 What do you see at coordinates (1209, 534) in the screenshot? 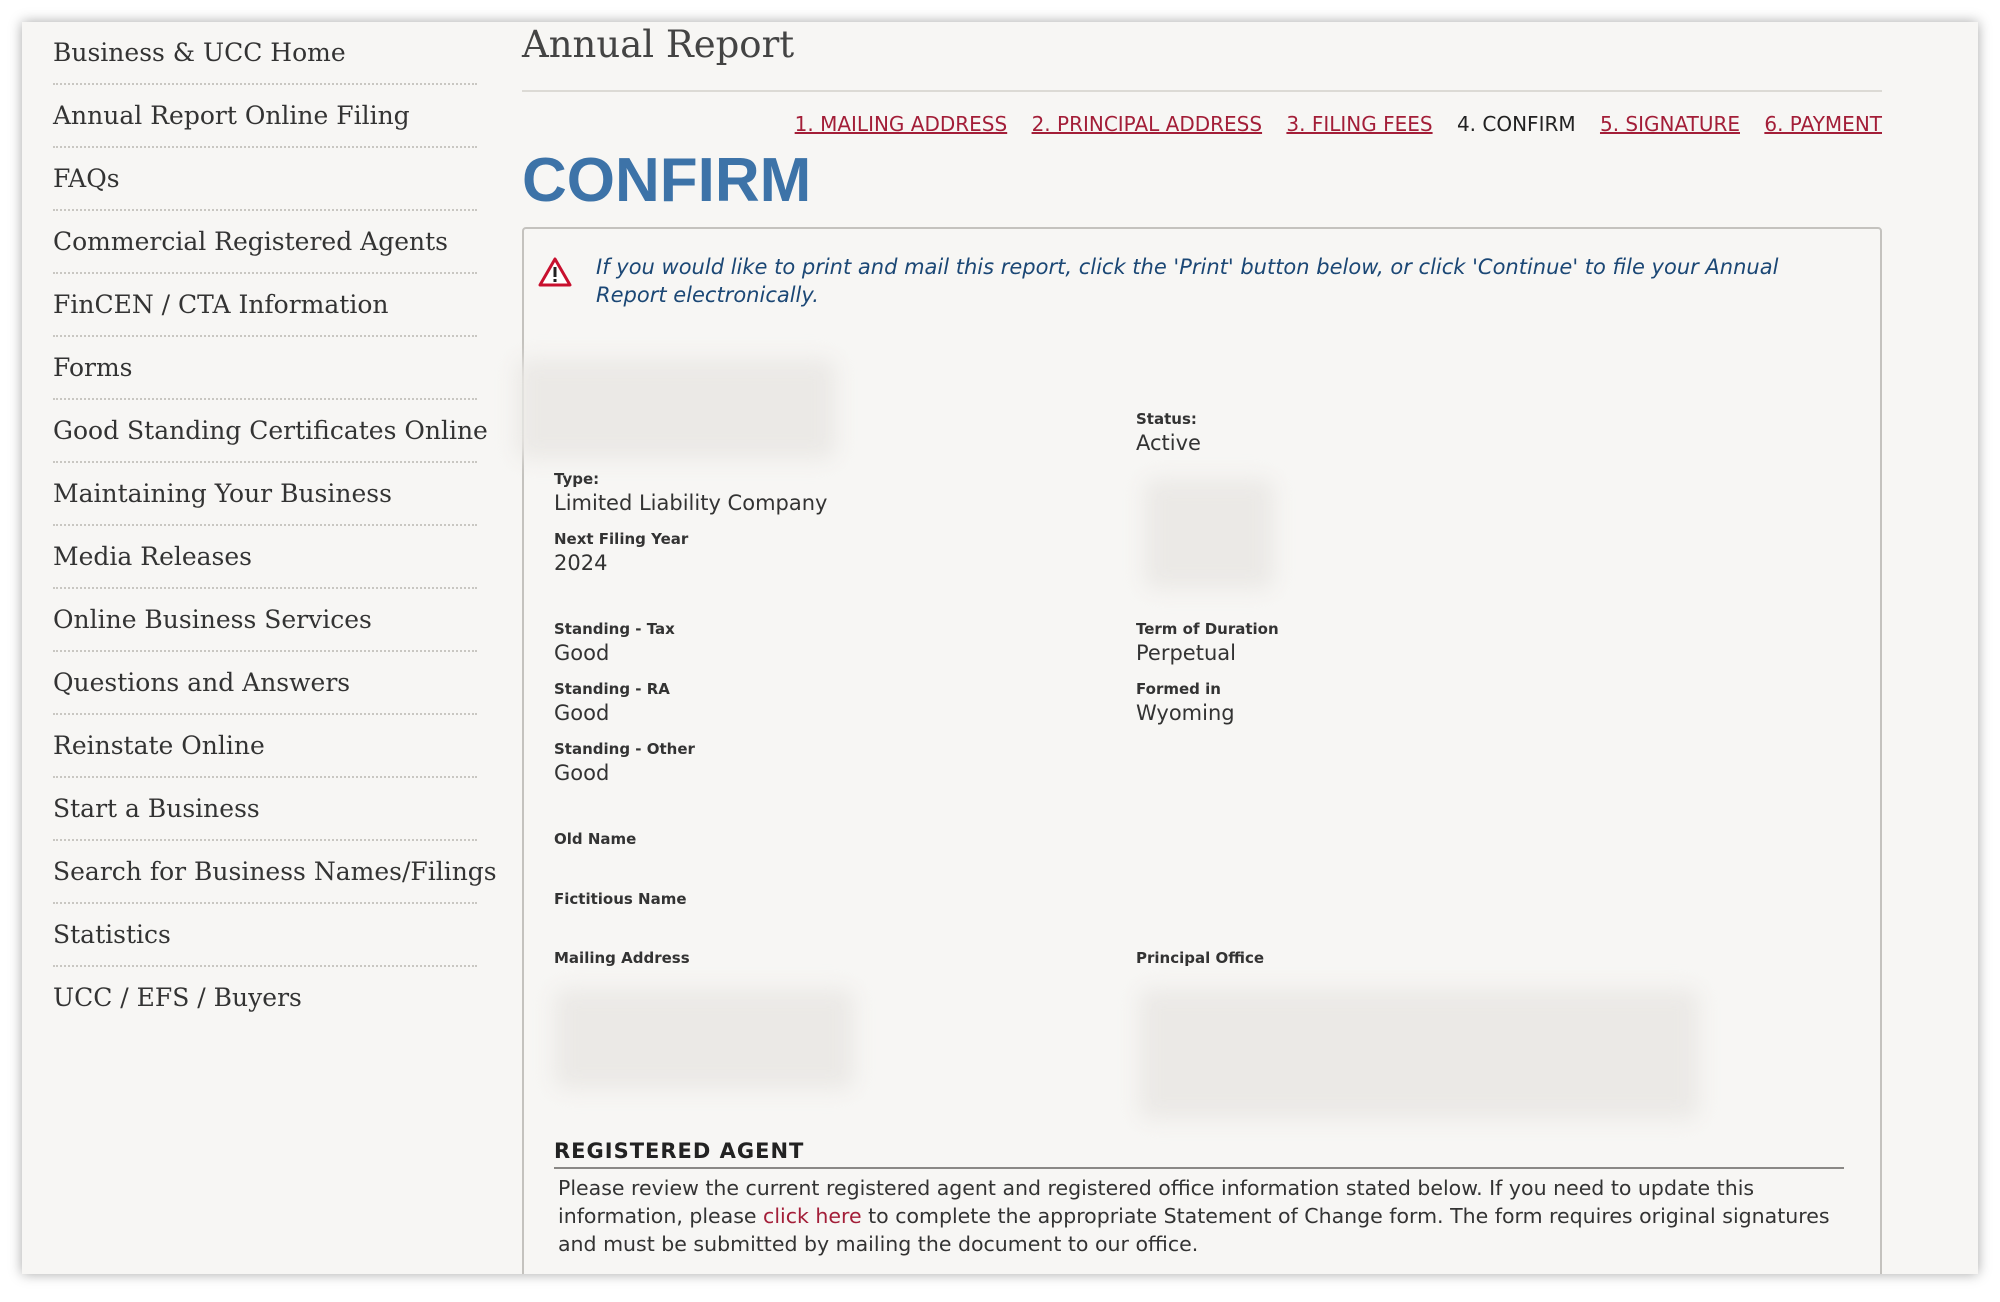
I see `redacted-filing-info` at bounding box center [1209, 534].